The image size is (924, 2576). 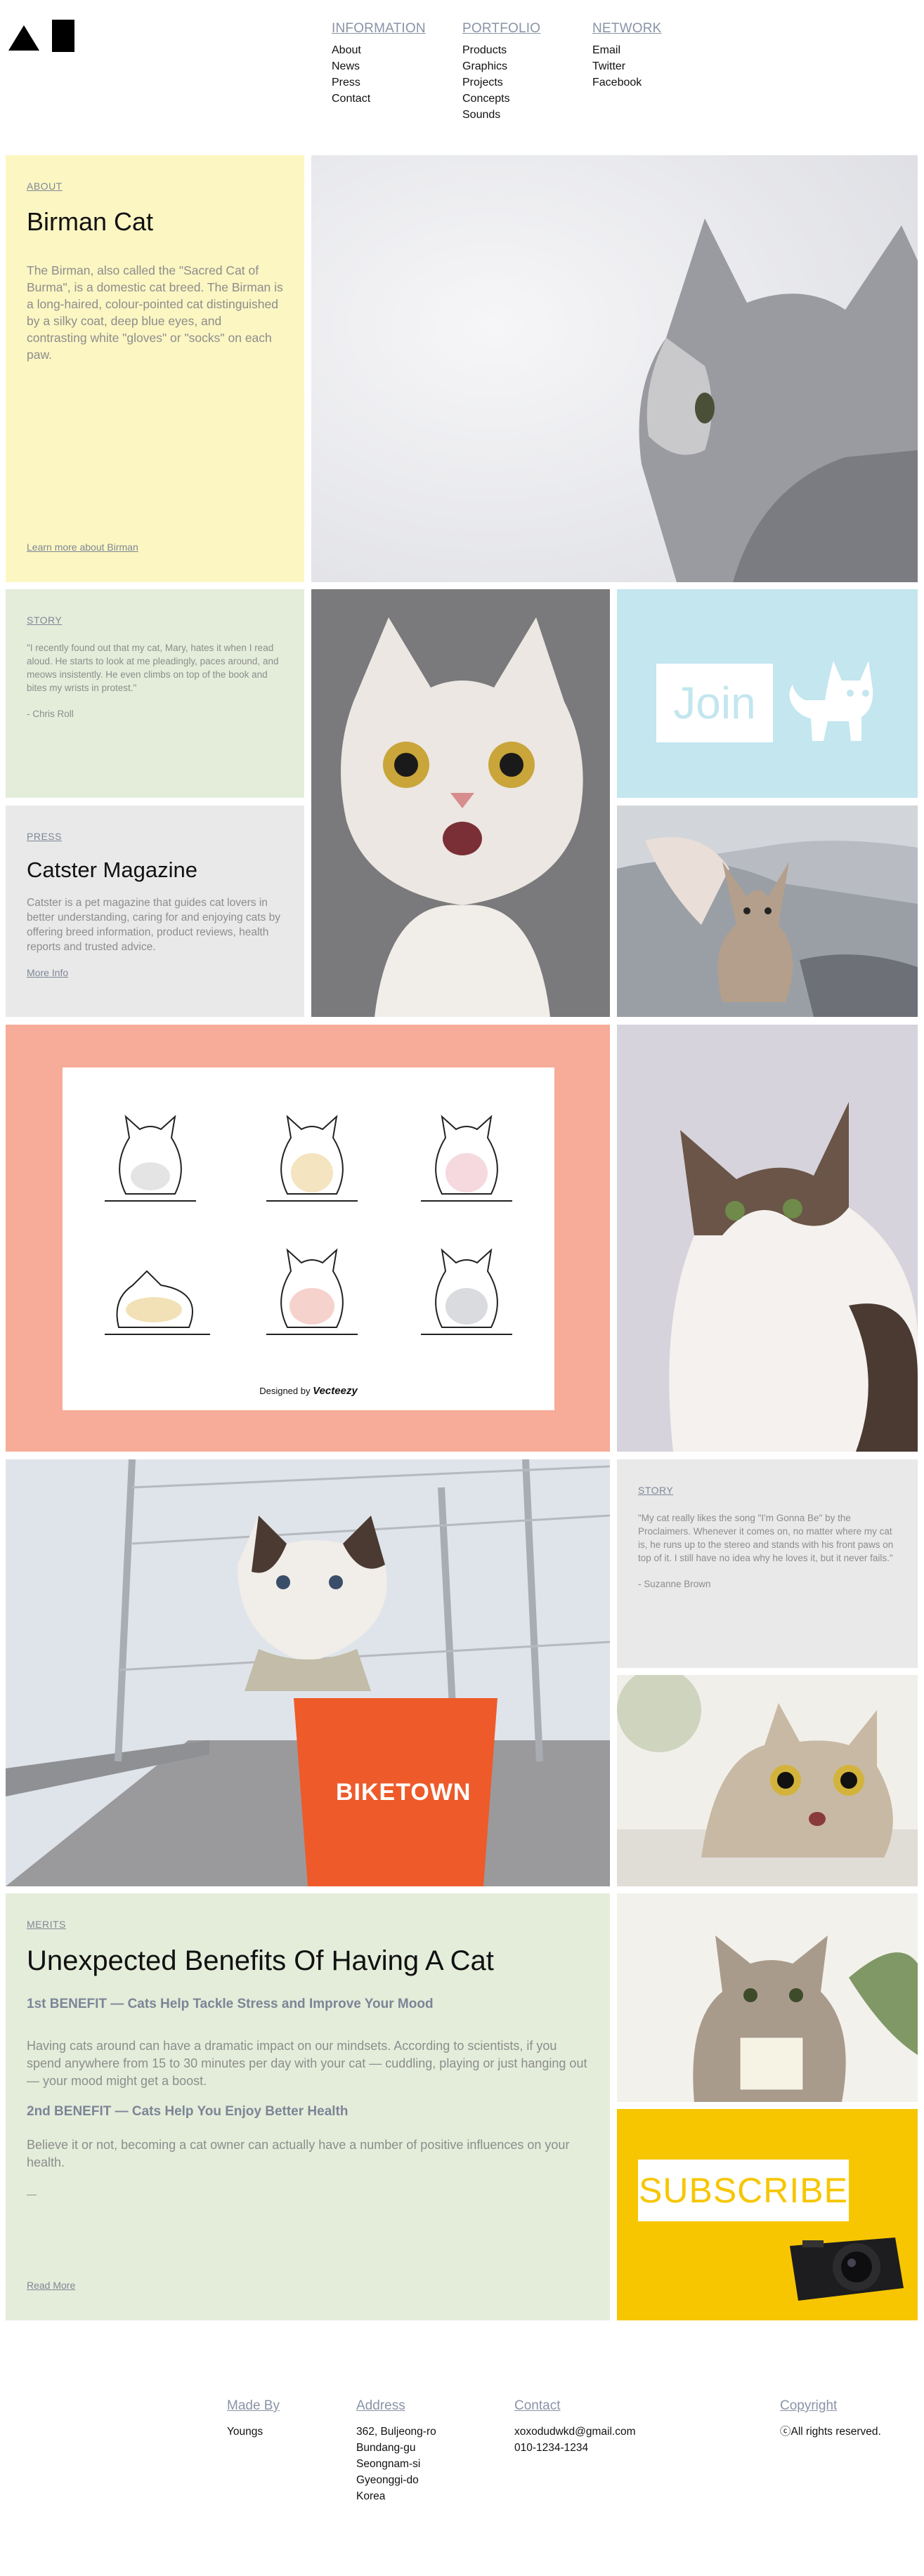 What do you see at coordinates (501, 66) in the screenshot?
I see `nav-link-graphics: Graphics` at bounding box center [501, 66].